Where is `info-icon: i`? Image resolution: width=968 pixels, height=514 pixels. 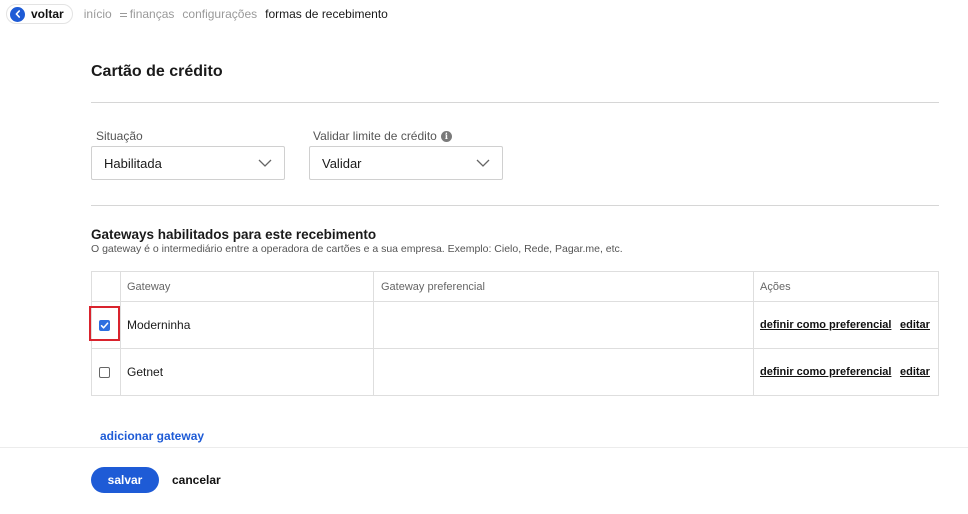
info-icon: i is located at coordinates (446, 136).